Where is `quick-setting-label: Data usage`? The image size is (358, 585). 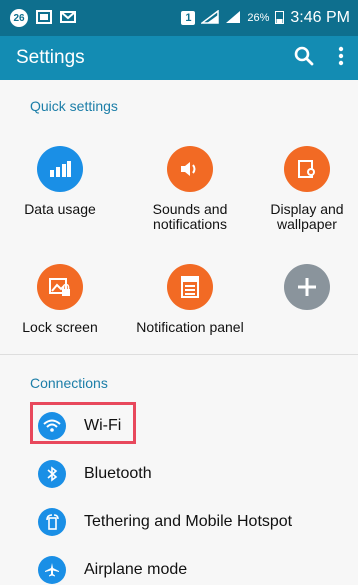
quick-setting-label: Data usage is located at coordinates (60, 209).